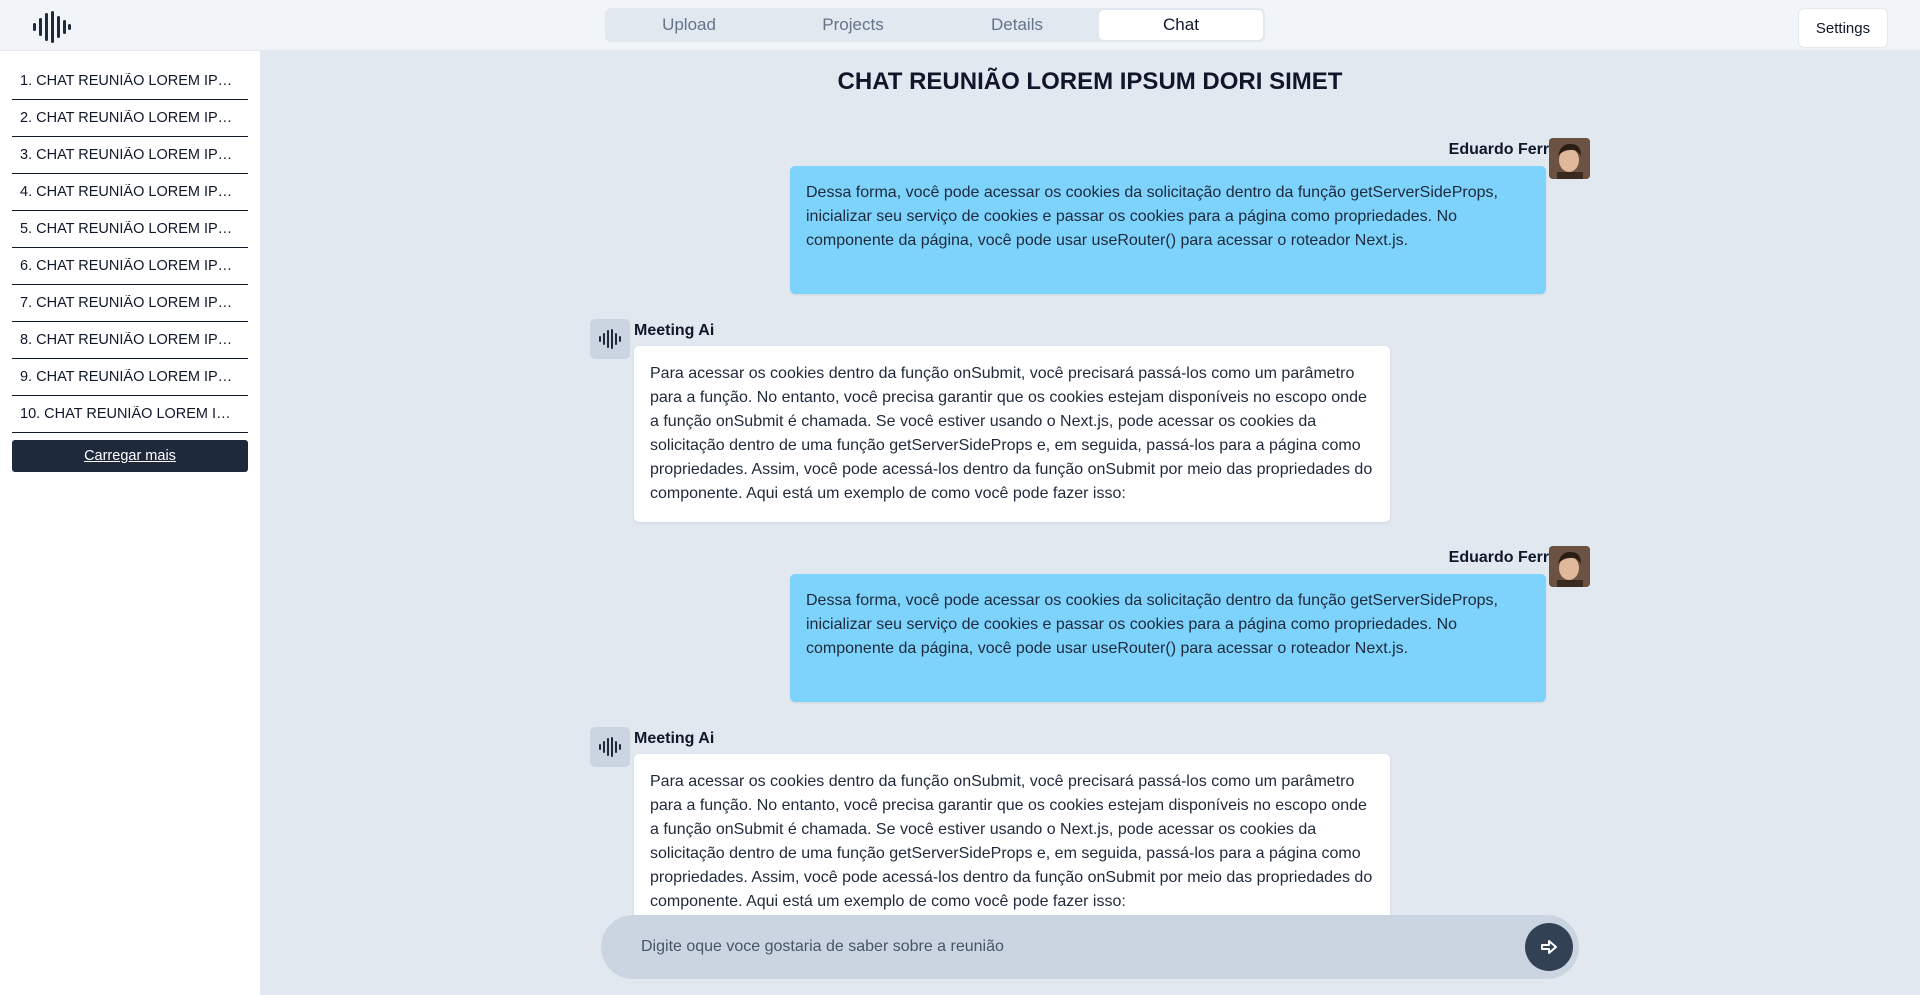 The height and width of the screenshot is (995, 1920). I want to click on page-title: CHAT REUNIÃO LOREM IPSUM DORI SIMET, so click(1090, 81).